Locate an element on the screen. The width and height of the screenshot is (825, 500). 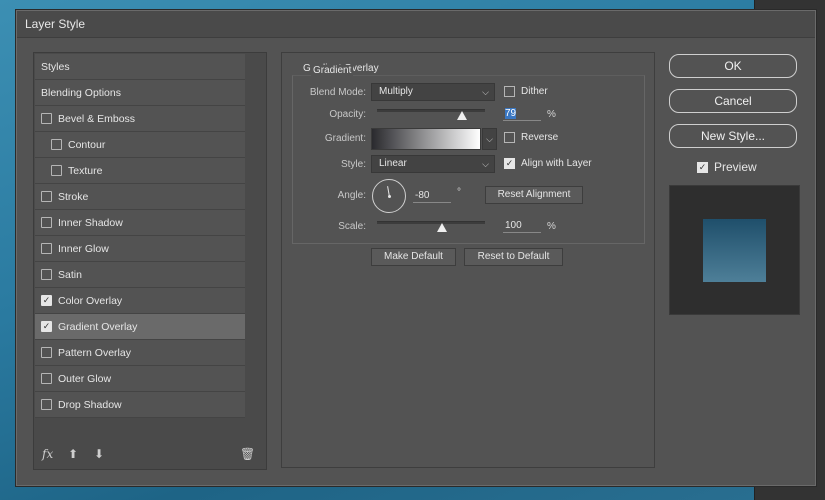
reset-to-default-button: Reset to Default is located at coordinates (513, 257).